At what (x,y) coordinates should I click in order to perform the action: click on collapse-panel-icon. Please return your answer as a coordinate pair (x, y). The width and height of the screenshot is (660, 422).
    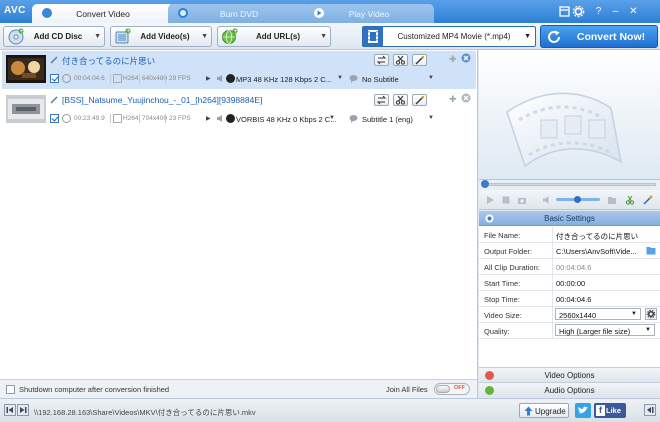
    Looking at the image, I should click on (650, 410).